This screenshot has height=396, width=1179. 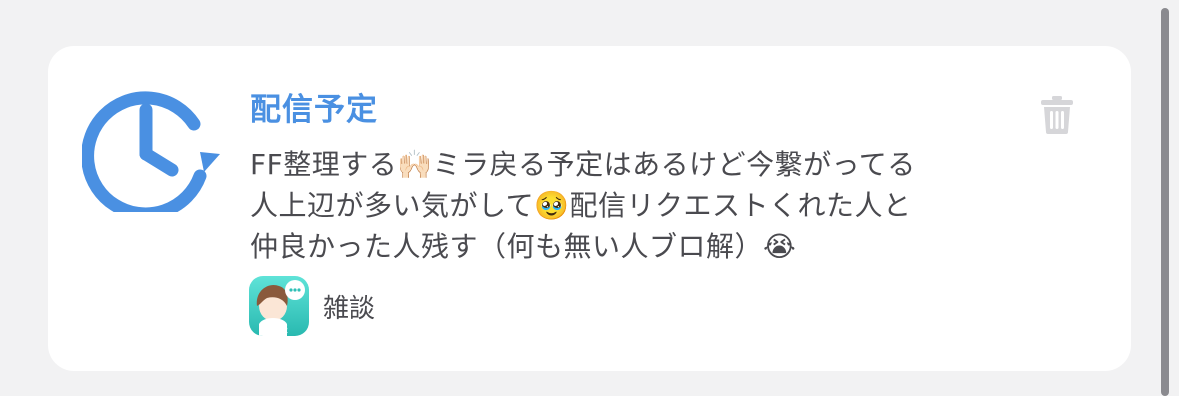 What do you see at coordinates (740, 205) in the screenshot?
I see `text-segment: 配信リクエストくれた人と` at bounding box center [740, 205].